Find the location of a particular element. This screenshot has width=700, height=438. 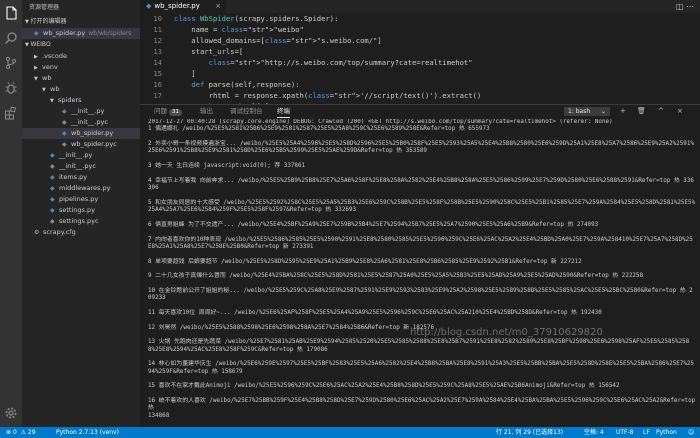

indentation-status: 空格: 4 is located at coordinates (594, 432).